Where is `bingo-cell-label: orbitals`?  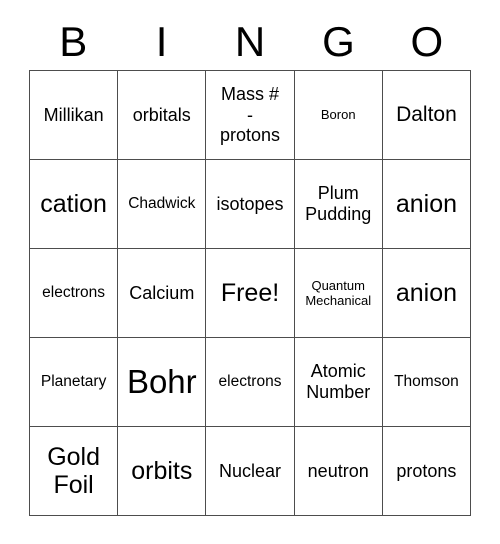
bingo-cell-label: orbitals is located at coordinates (161, 114).